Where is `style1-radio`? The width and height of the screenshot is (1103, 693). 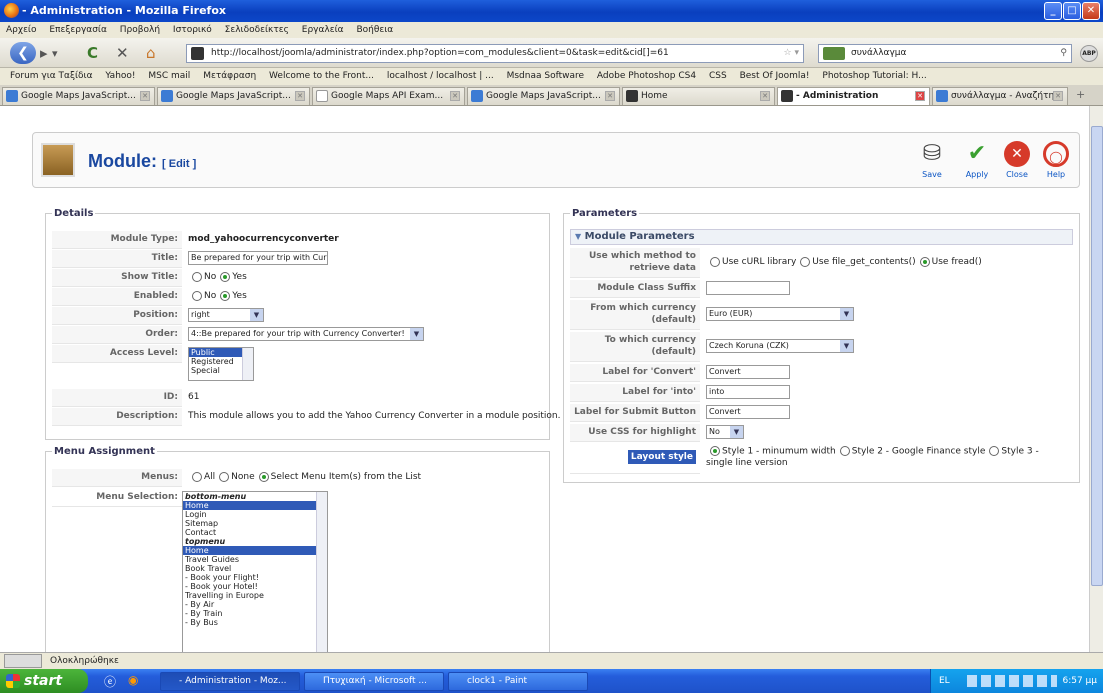 style1-radio is located at coordinates (715, 451).